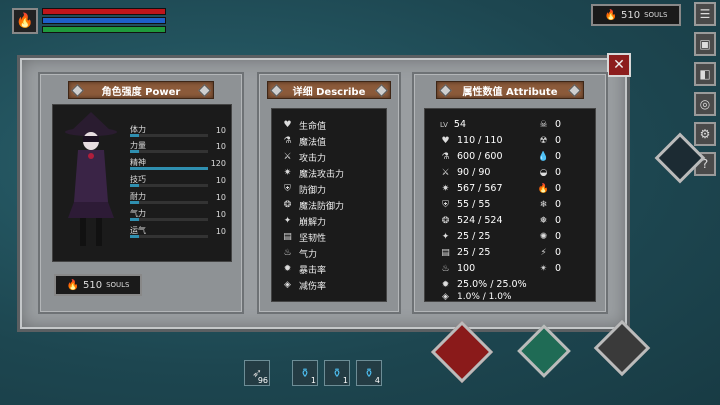  I want to click on resistance-value: ❅ 0, so click(550, 220).